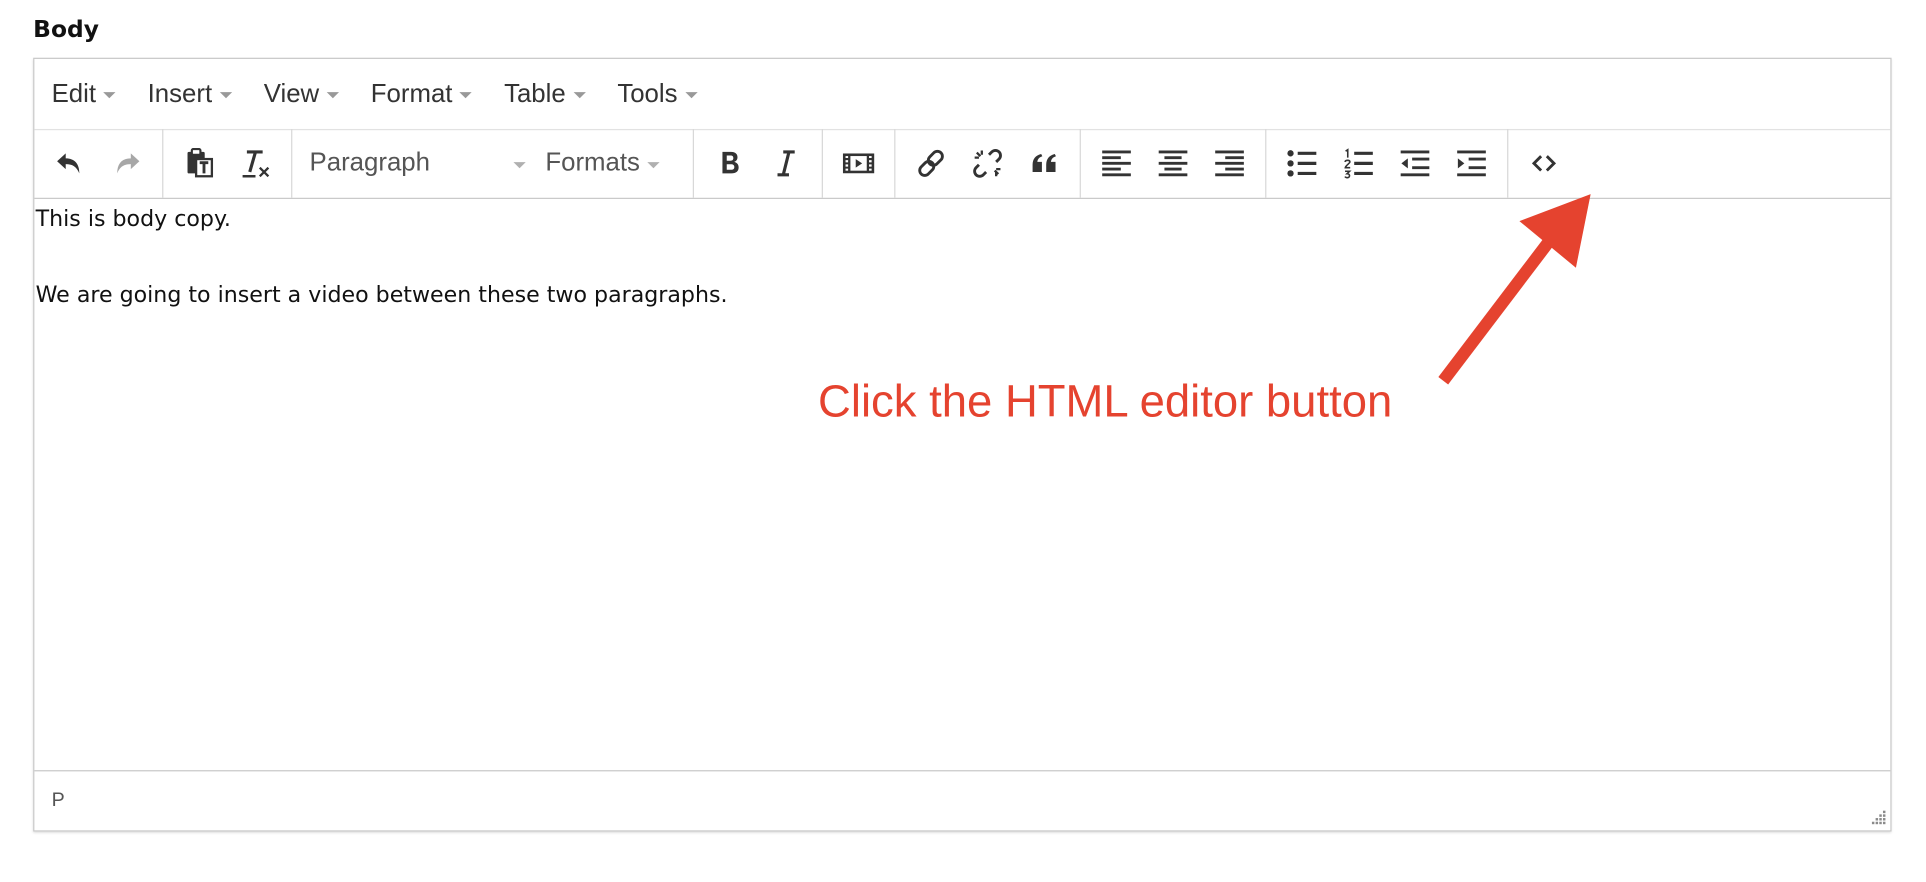  I want to click on clear-formatting-icon, so click(256, 164).